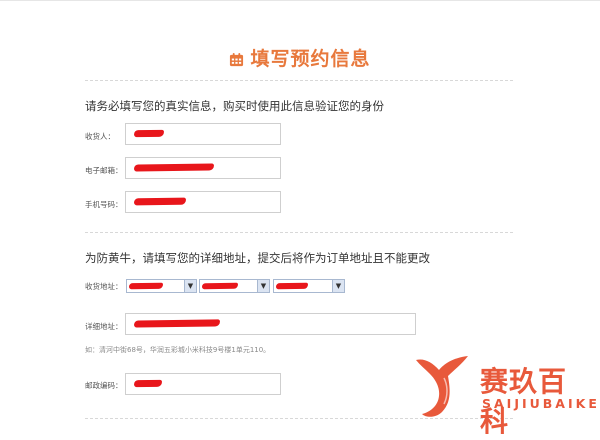 Image resolution: width=600 pixels, height=440 pixels. I want to click on district-select: ▼, so click(309, 286).